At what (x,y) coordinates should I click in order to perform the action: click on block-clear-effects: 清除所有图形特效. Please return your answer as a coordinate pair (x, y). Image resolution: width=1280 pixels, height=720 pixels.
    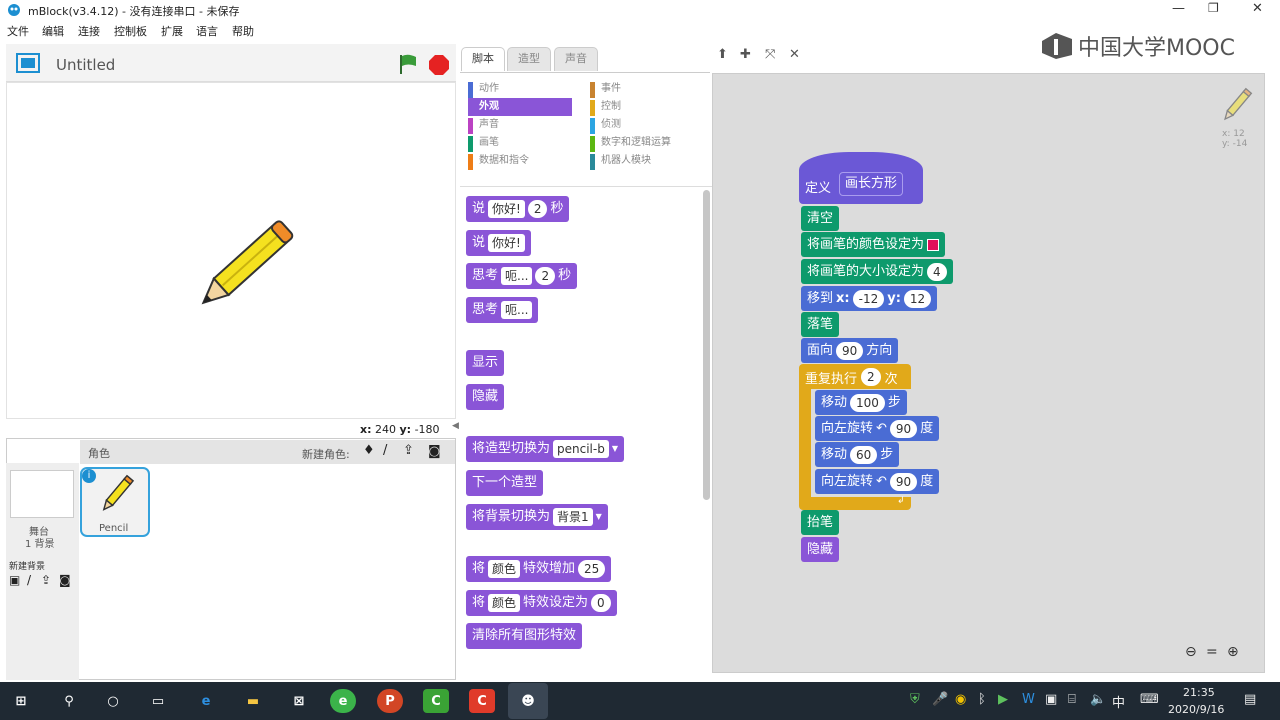
    Looking at the image, I should click on (524, 636).